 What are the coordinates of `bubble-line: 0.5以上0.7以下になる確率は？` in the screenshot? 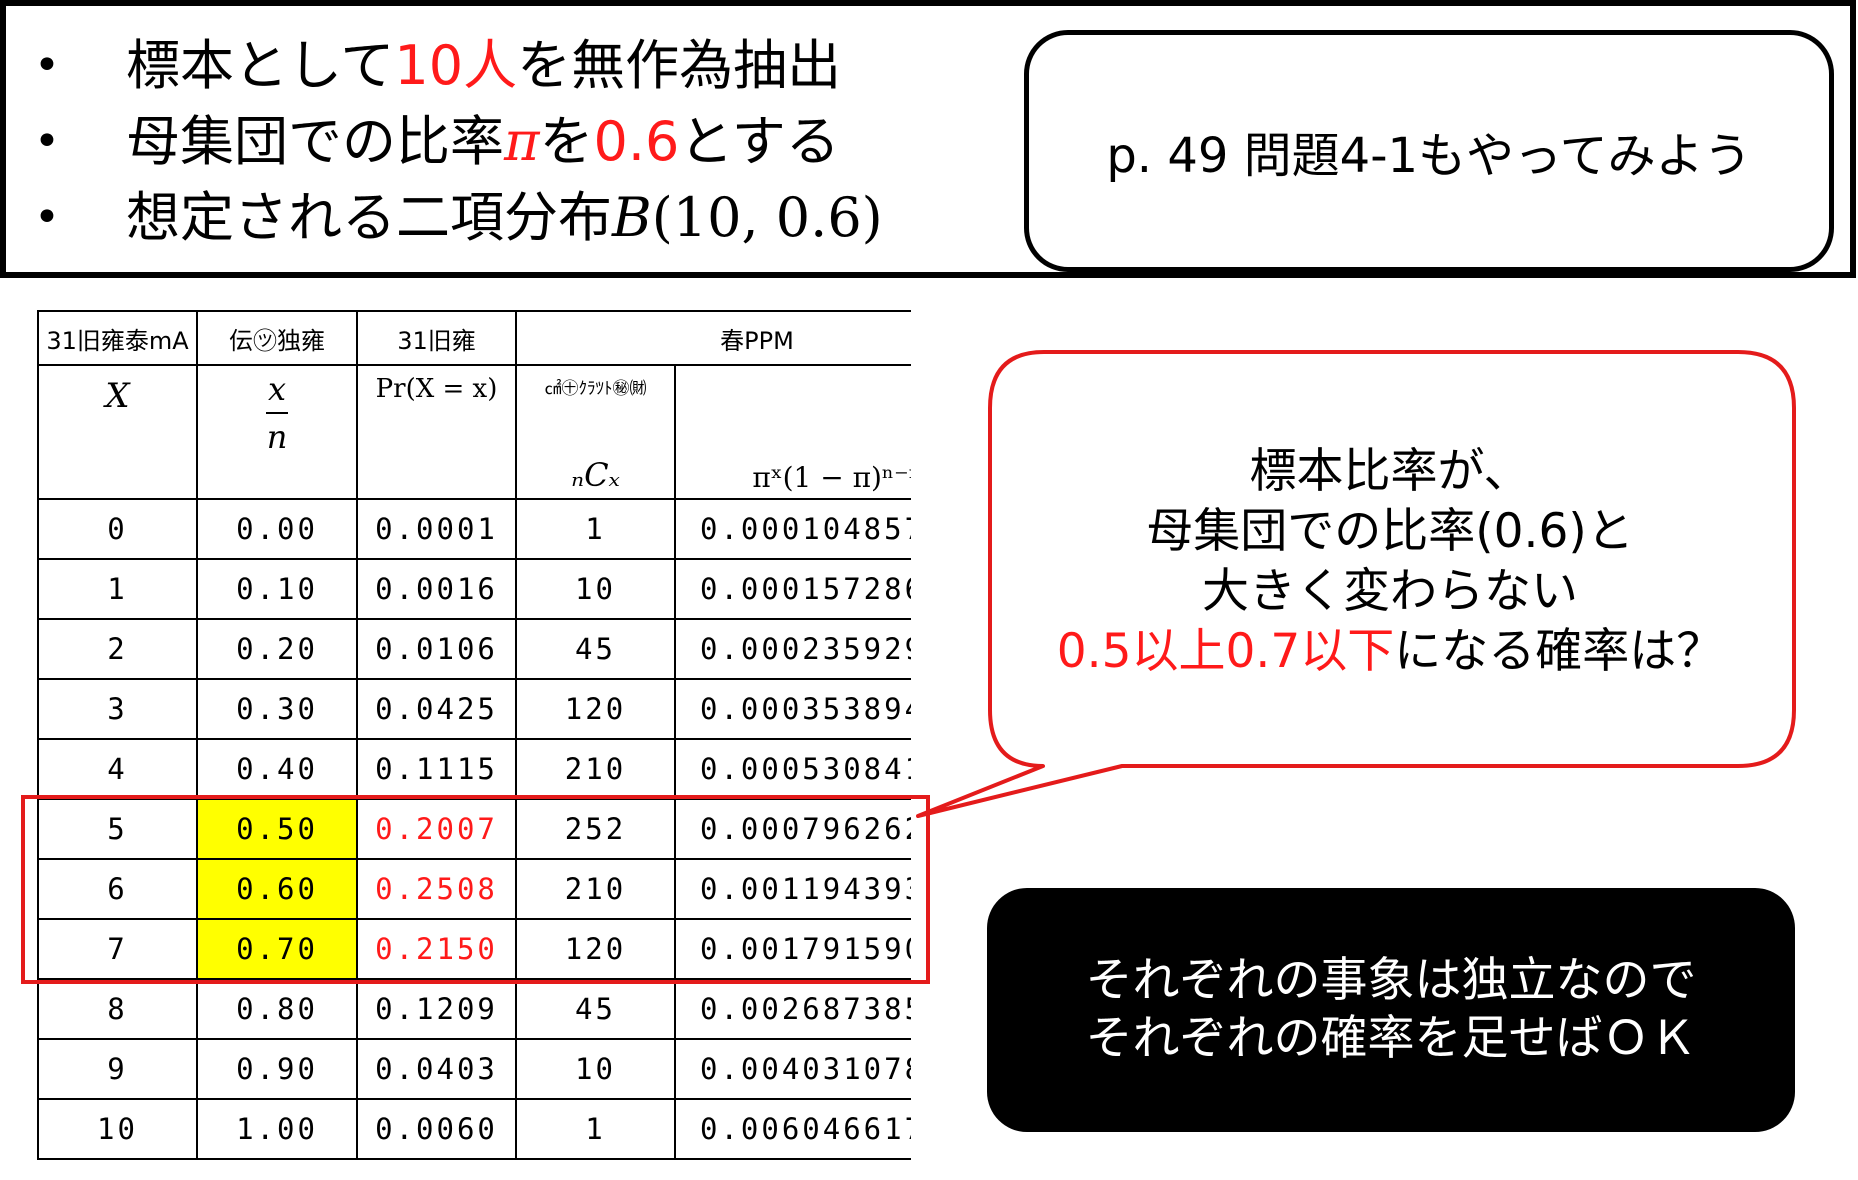 It's located at (1390, 652).